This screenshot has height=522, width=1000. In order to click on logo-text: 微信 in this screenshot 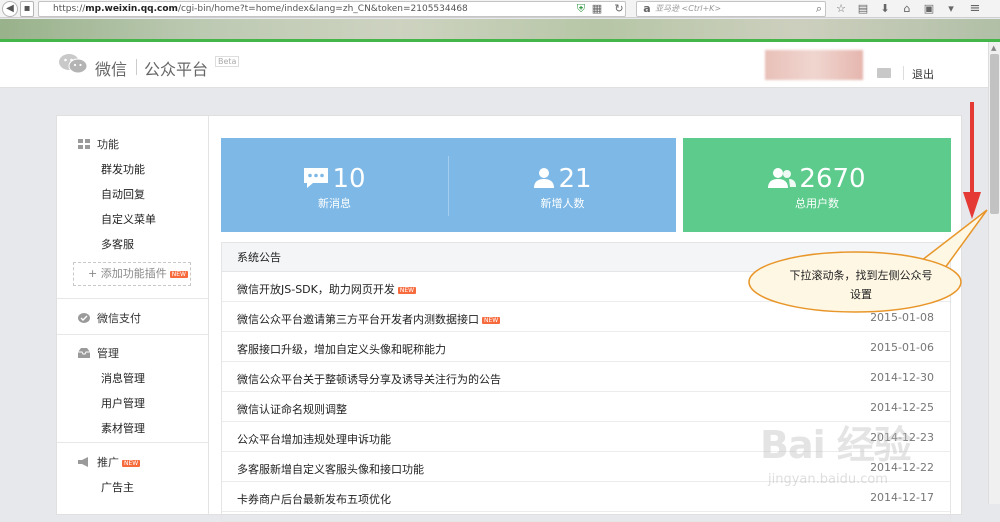, I will do `click(111, 68)`.